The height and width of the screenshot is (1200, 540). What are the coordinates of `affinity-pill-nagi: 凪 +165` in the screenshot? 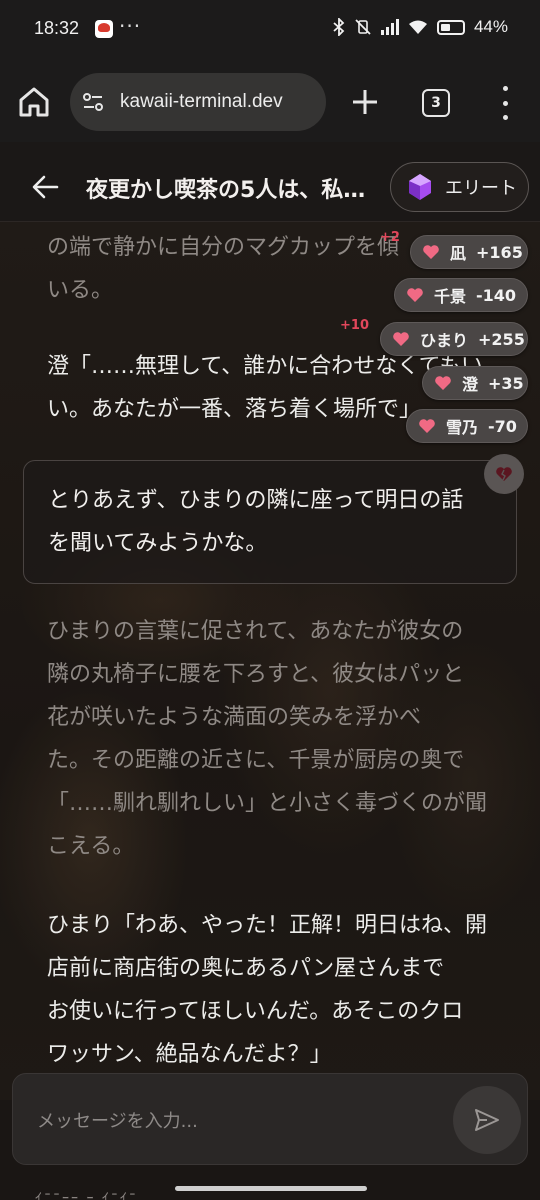 It's located at (469, 252).